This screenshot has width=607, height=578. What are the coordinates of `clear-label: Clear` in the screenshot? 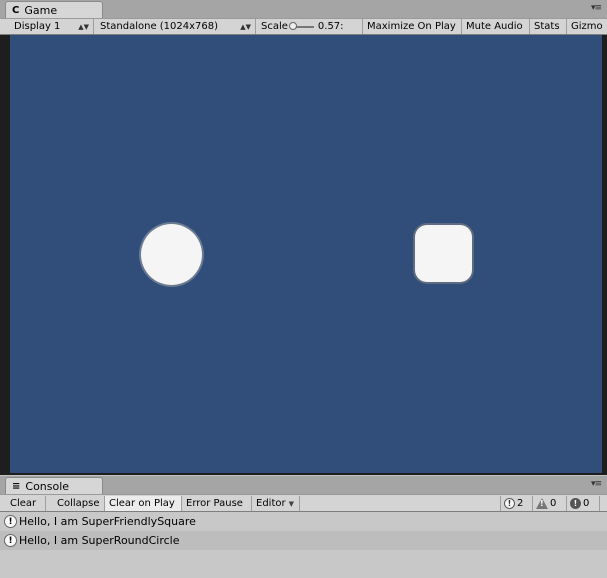 It's located at (23, 503).